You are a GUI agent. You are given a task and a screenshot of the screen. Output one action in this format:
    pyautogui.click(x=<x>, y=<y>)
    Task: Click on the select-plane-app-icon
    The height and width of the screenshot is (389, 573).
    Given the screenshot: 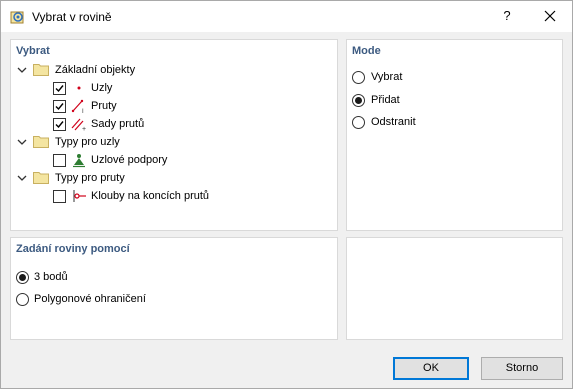 What is the action you would take?
    pyautogui.click(x=17, y=17)
    